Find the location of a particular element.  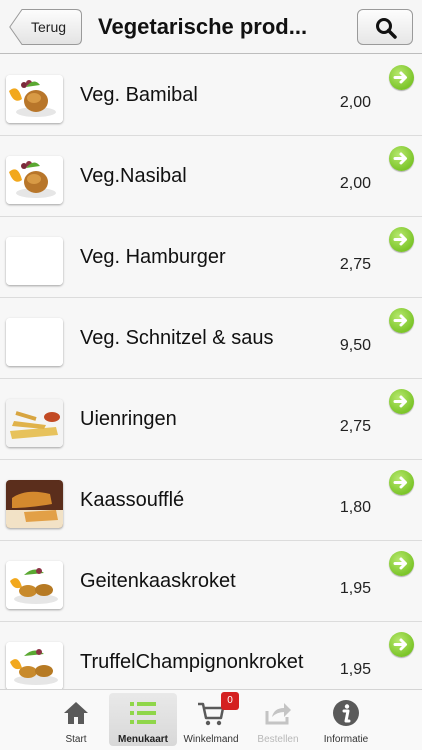

product-name: Veg. Bamibal is located at coordinates (139, 95).